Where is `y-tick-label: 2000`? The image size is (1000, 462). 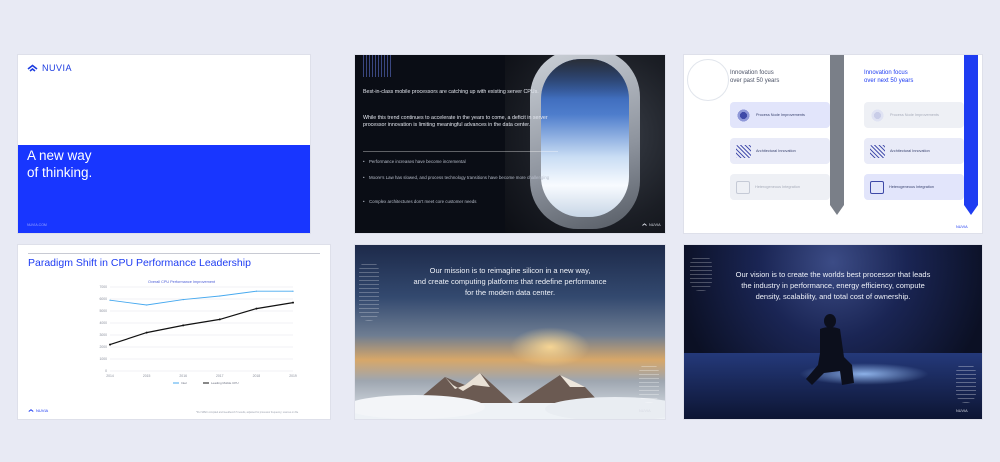
y-tick-label: 2000 is located at coordinates (103, 347).